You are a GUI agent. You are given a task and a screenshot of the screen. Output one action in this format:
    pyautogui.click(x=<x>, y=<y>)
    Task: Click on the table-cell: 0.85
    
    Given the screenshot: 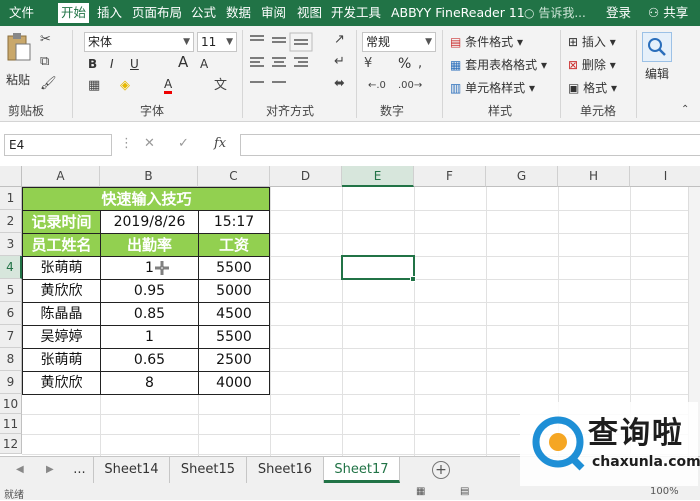 What is the action you would take?
    pyautogui.click(x=149, y=314)
    